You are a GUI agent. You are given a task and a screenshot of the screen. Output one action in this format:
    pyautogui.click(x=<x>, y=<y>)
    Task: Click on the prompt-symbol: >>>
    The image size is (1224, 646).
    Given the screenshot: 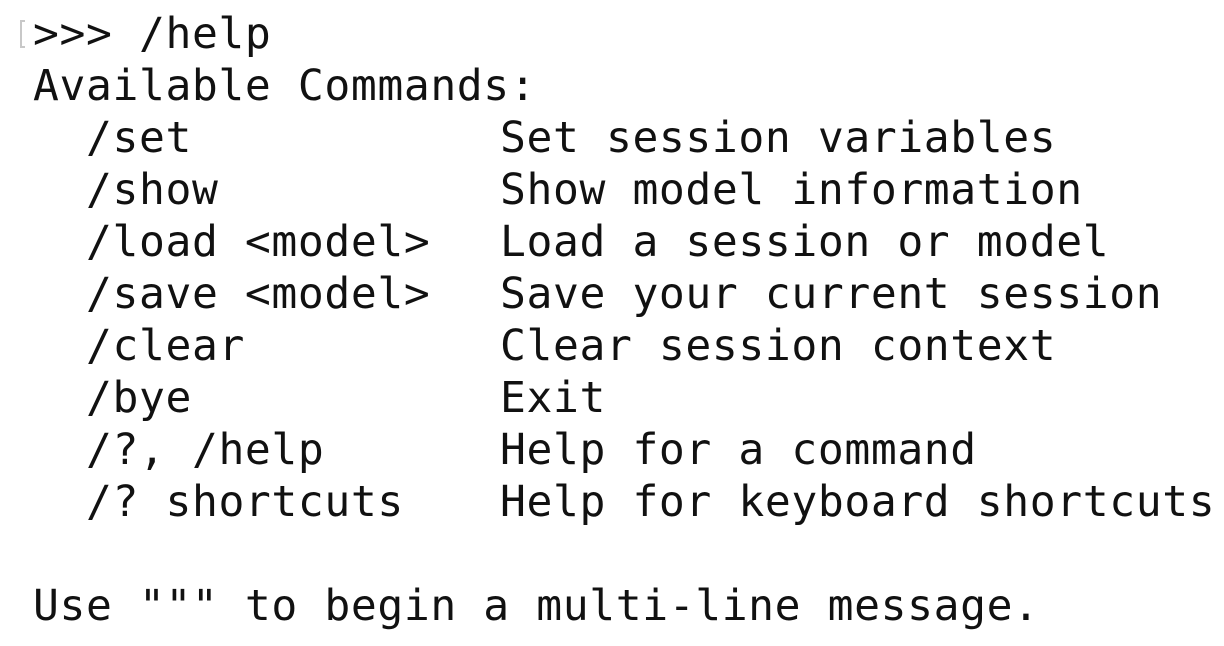 What is the action you would take?
    pyautogui.click(x=73, y=34)
    